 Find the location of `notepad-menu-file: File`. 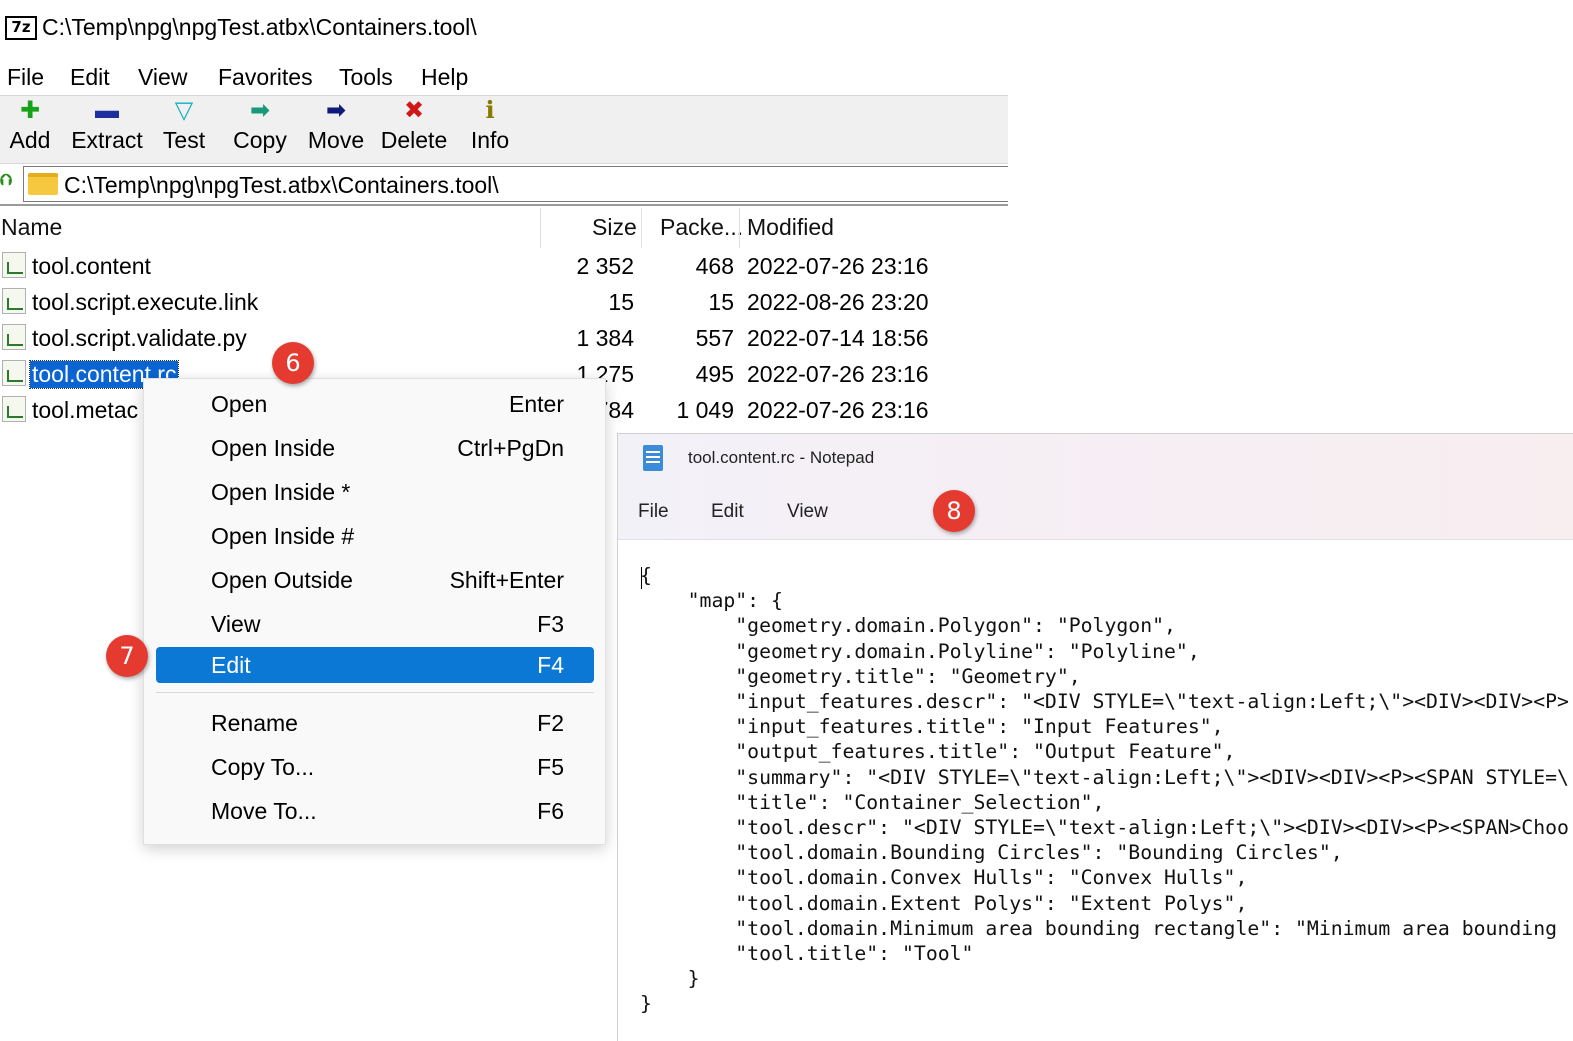

notepad-menu-file: File is located at coordinates (653, 512).